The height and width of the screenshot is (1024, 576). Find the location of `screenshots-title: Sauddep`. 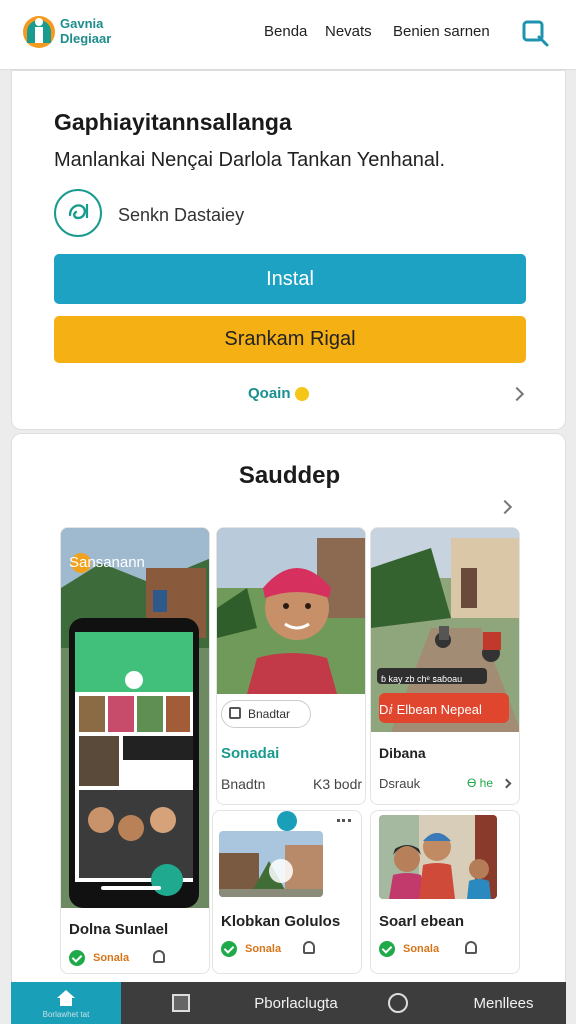

screenshots-title: Sauddep is located at coordinates (289, 475).